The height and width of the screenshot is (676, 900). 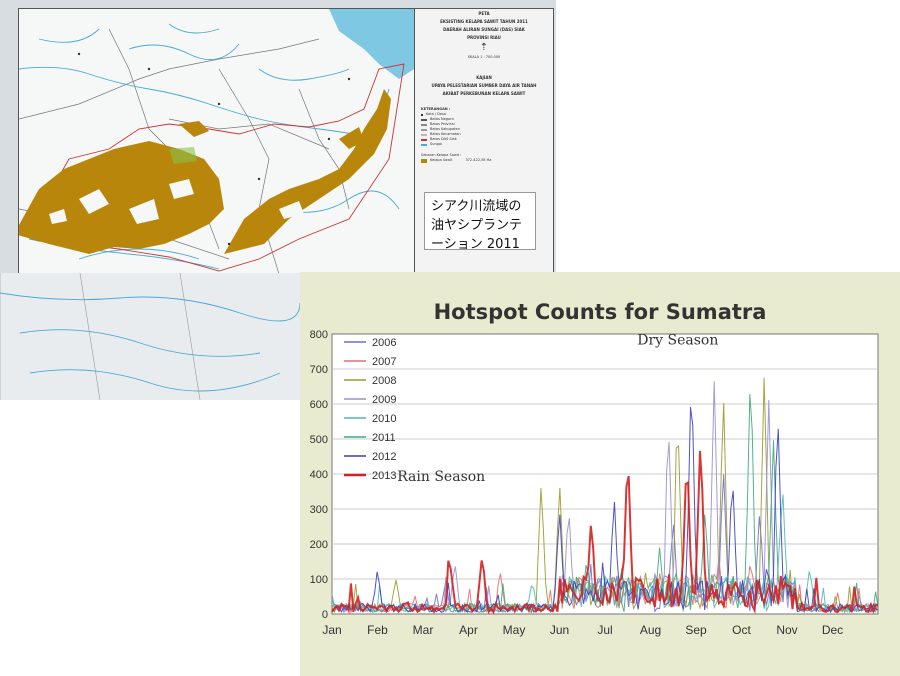 I want to click on x-tick-label: Nov, so click(x=786, y=630).